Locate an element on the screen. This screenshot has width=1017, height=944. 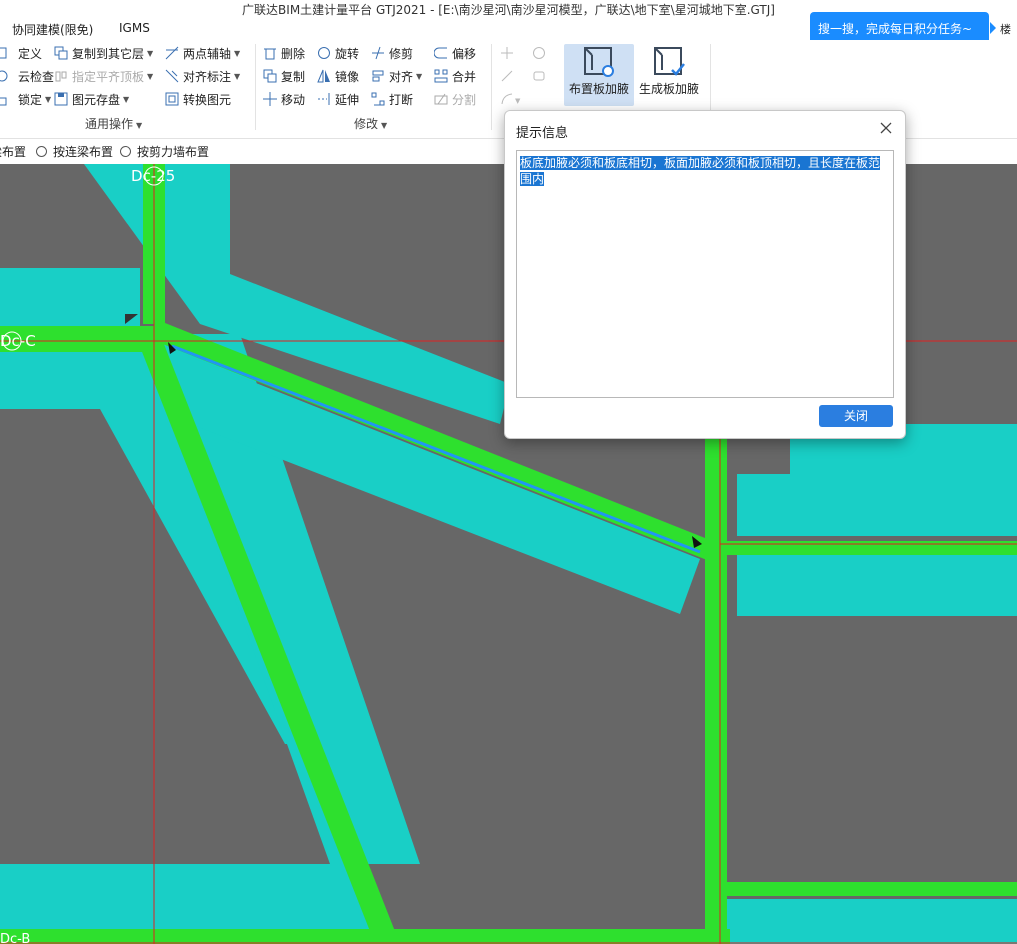
offset-icon is located at coordinates (441, 53).